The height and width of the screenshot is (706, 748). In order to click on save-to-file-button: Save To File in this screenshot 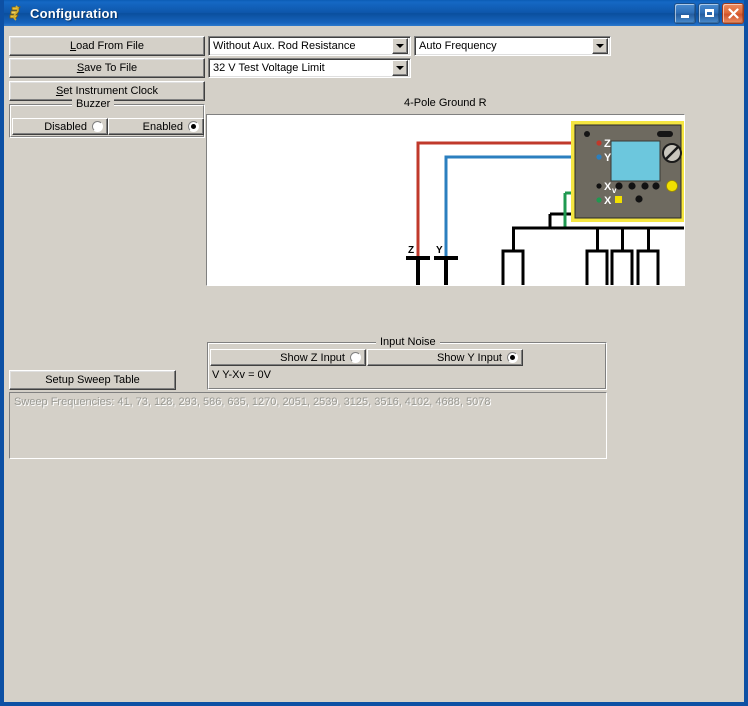, I will do `click(107, 68)`.